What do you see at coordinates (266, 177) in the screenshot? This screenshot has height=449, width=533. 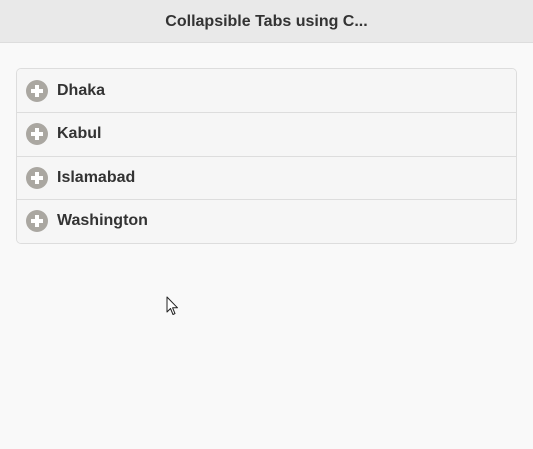 I see `collapsible-item-islamabad: Islamabad` at bounding box center [266, 177].